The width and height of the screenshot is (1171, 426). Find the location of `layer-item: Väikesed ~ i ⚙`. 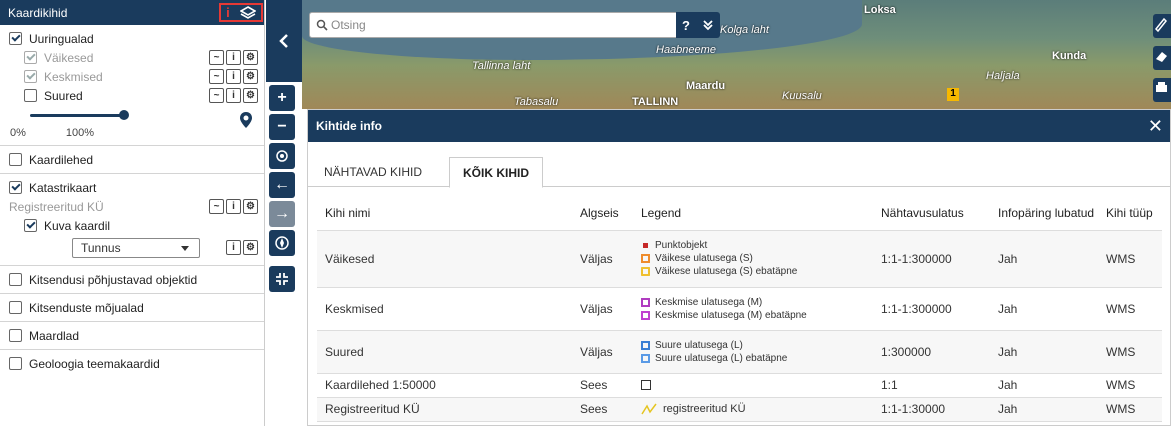

layer-item: Väikesed ~ i ⚙ is located at coordinates (132, 57).